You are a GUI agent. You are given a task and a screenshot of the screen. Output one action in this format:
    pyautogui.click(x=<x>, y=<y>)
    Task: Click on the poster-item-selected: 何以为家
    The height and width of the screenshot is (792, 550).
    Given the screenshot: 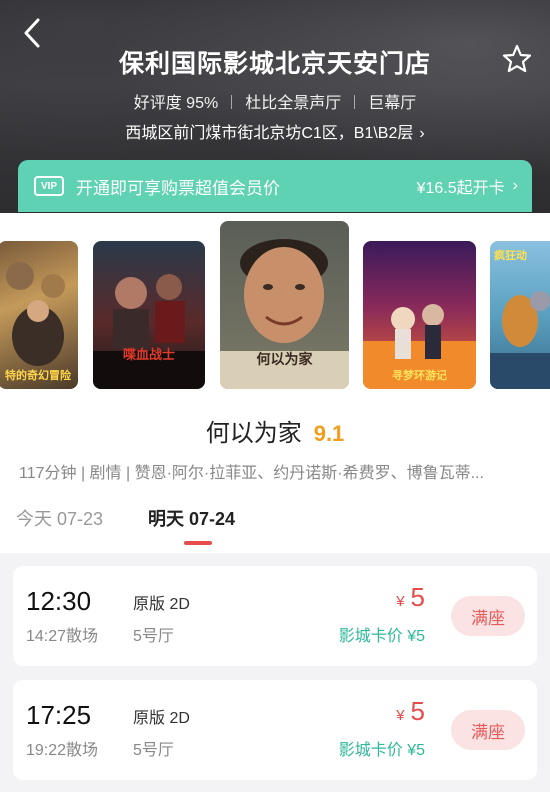 What is the action you would take?
    pyautogui.click(x=284, y=305)
    